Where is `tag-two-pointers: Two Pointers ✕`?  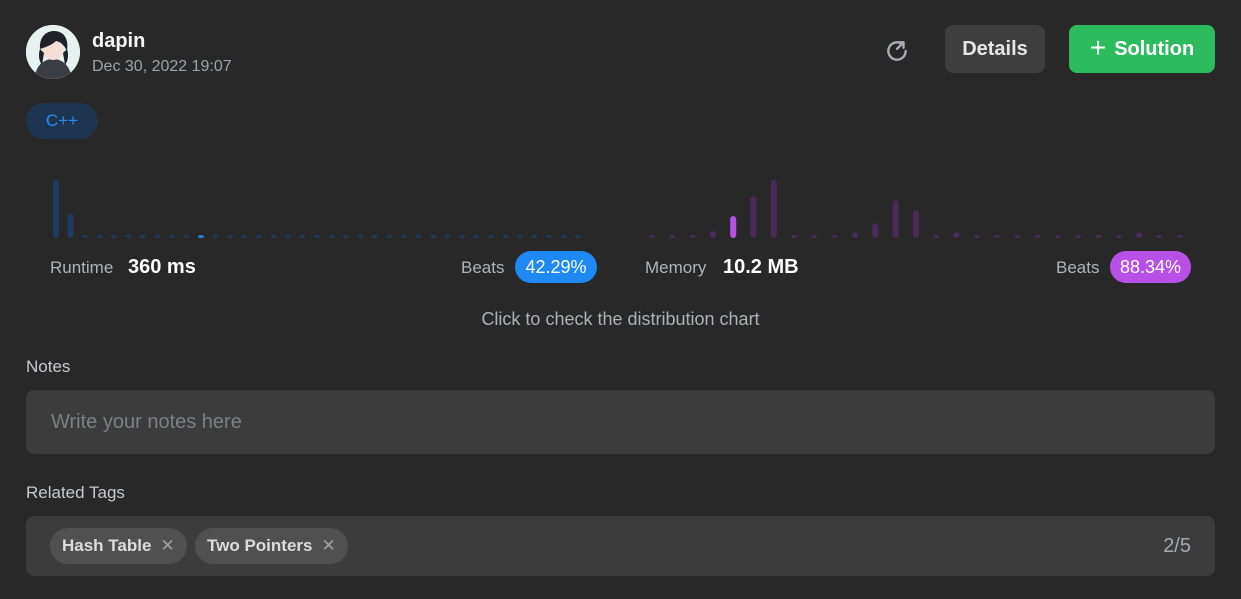
tag-two-pointers: Two Pointers ✕ is located at coordinates (271, 546).